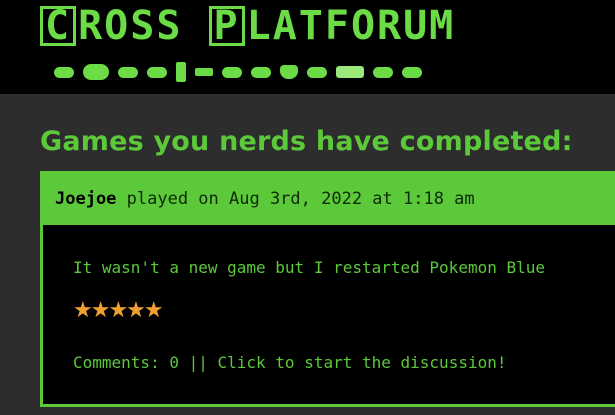 This screenshot has width=615, height=415. I want to click on xbox360-controller-icon, so click(383, 72).